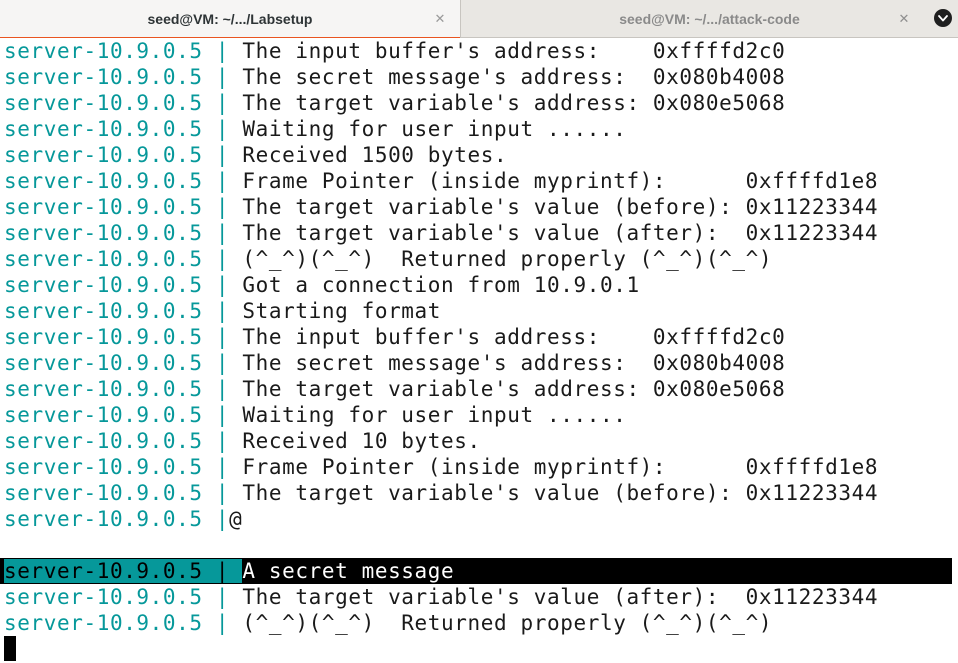  I want to click on tab-attack-code: seed@VM: ~/.../attack-code ✕, so click(709, 19).